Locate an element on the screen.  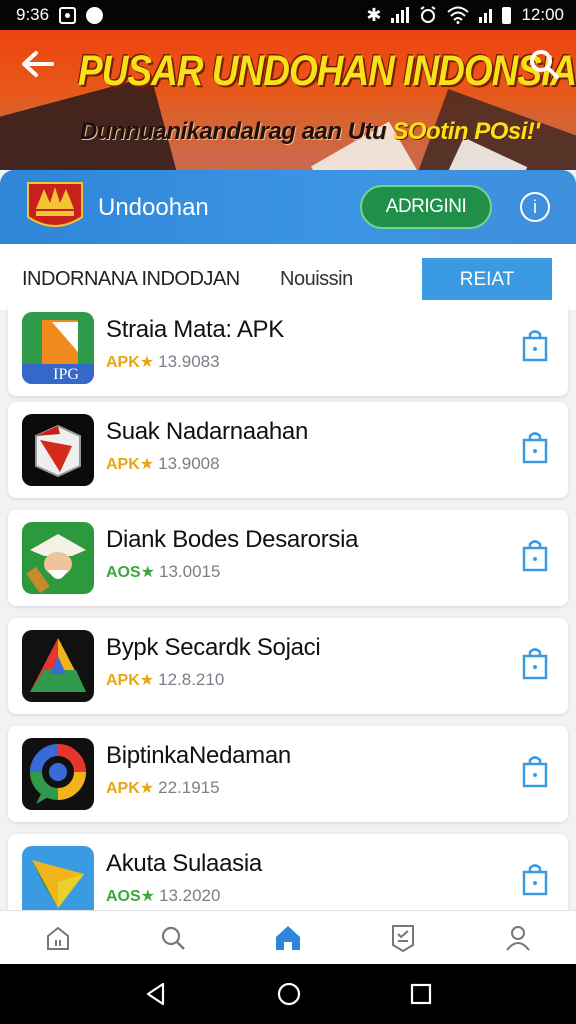
app-title: Akuta Sulaasia is located at coordinates (184, 863).